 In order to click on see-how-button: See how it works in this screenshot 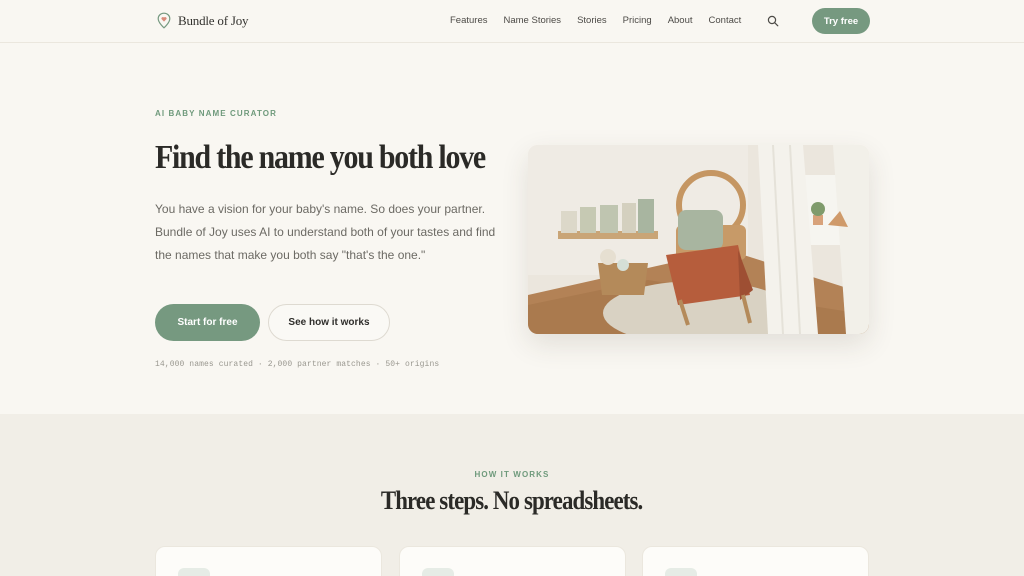, I will do `click(329, 322)`.